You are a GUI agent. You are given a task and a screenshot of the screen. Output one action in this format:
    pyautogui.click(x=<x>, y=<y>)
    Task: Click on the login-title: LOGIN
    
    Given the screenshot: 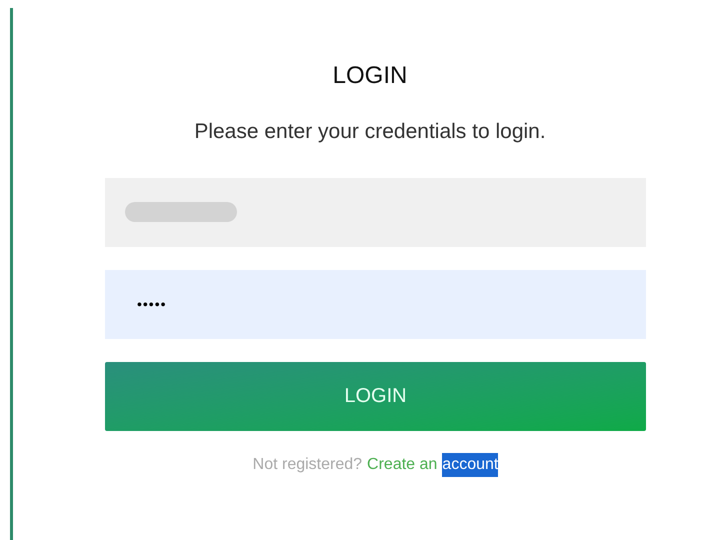 What is the action you would take?
    pyautogui.click(x=370, y=76)
    